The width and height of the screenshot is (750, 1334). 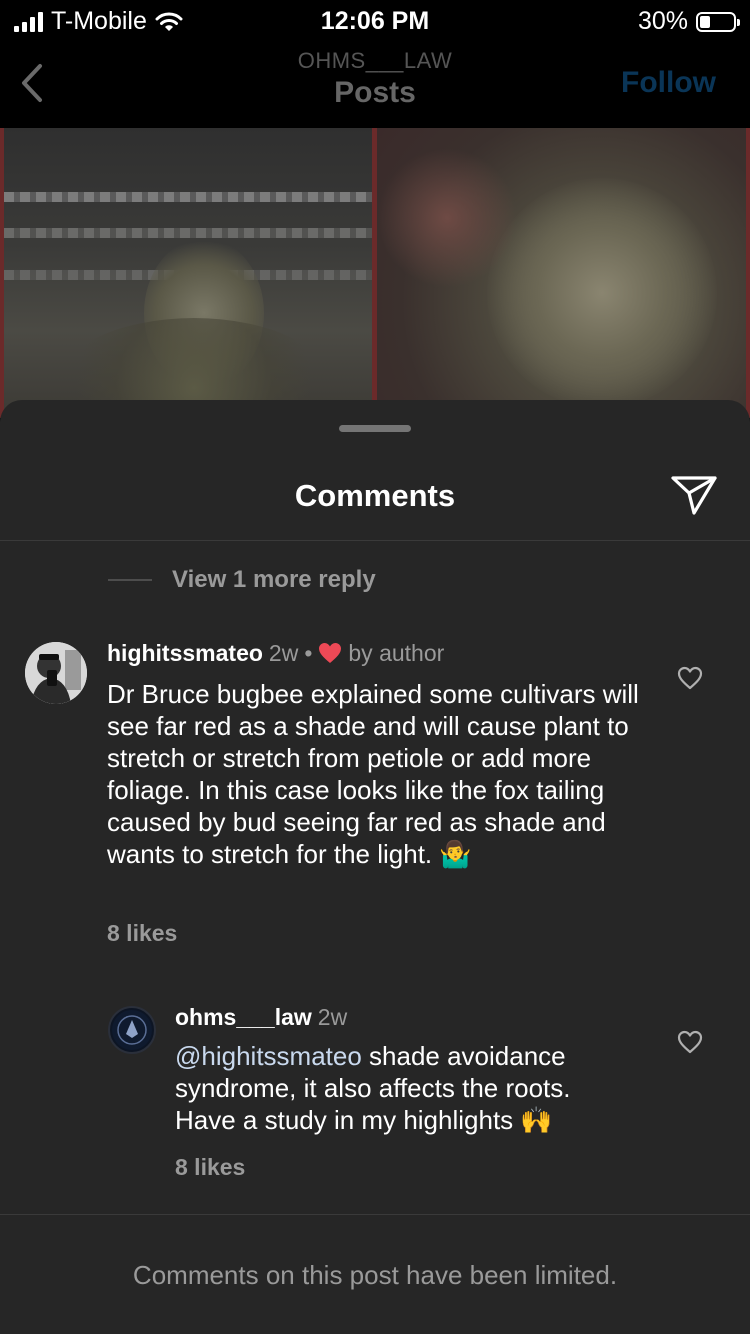 I want to click on post-image-left, so click(x=188, y=273).